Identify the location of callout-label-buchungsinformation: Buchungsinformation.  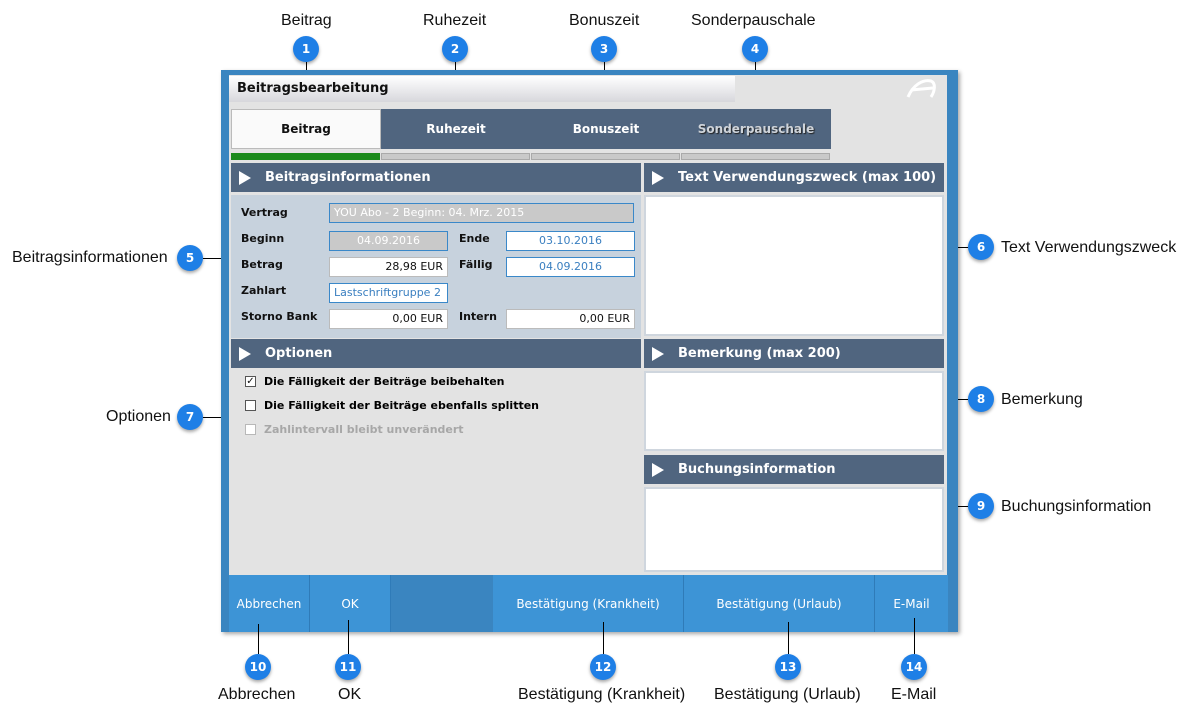
(1076, 506).